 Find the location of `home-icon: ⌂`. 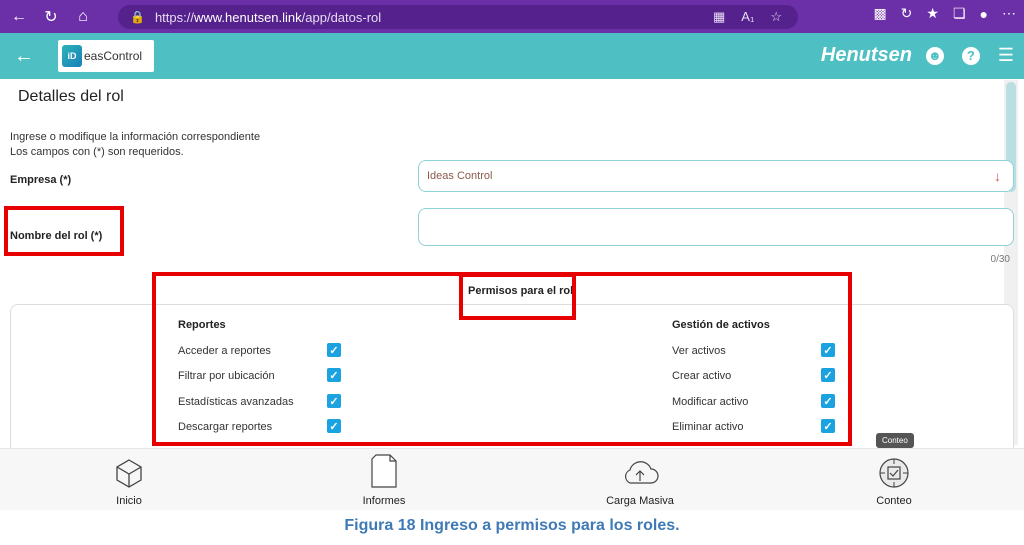

home-icon: ⌂ is located at coordinates (83, 17).